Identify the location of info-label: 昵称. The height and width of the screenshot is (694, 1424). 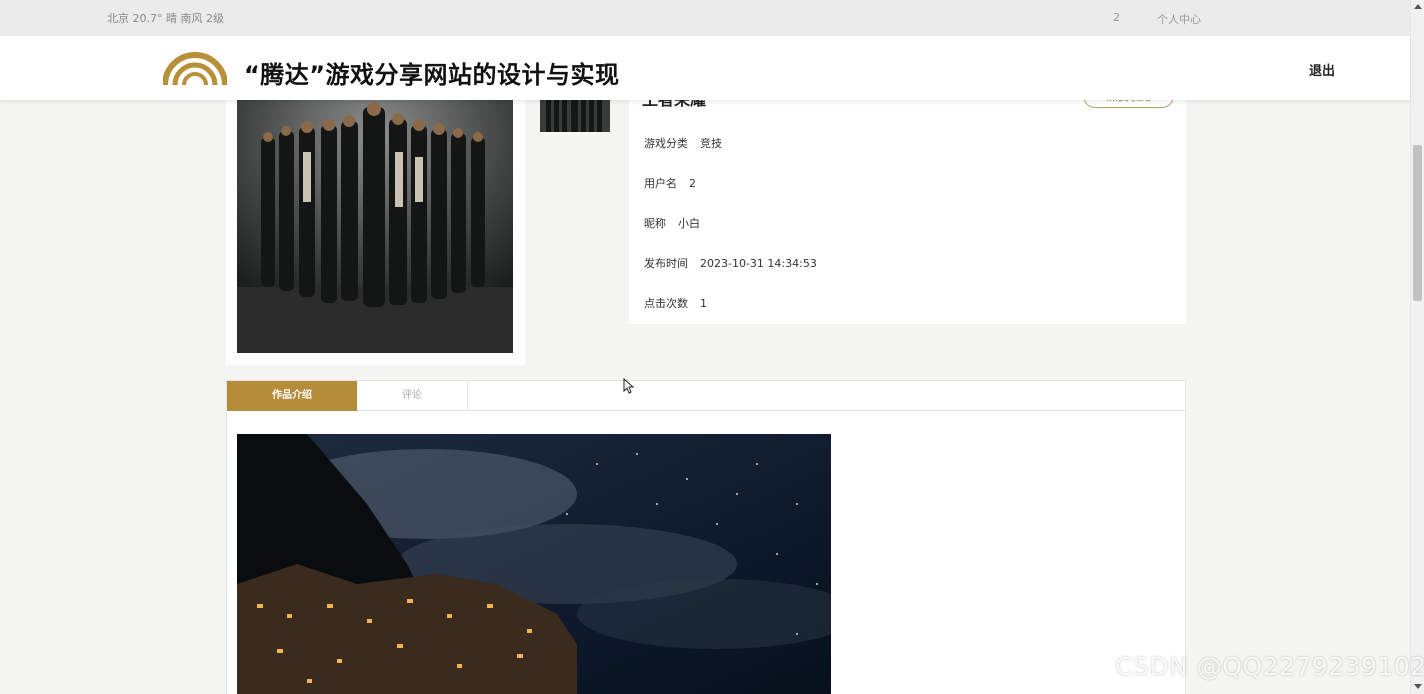
(655, 223).